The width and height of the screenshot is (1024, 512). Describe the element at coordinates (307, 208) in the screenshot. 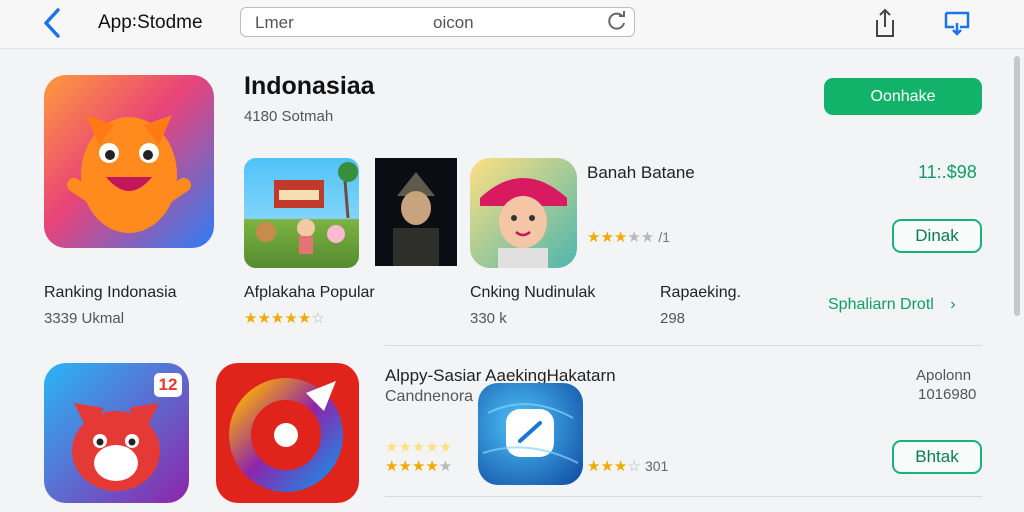

I see `game-scene-icon` at that location.